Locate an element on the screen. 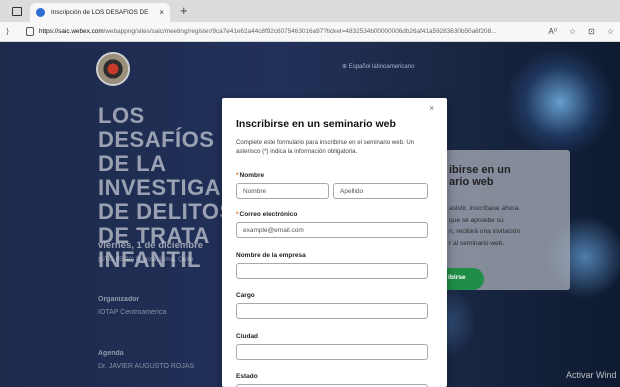 The height and width of the screenshot is (387, 620). last-name-input is located at coordinates (380, 191).